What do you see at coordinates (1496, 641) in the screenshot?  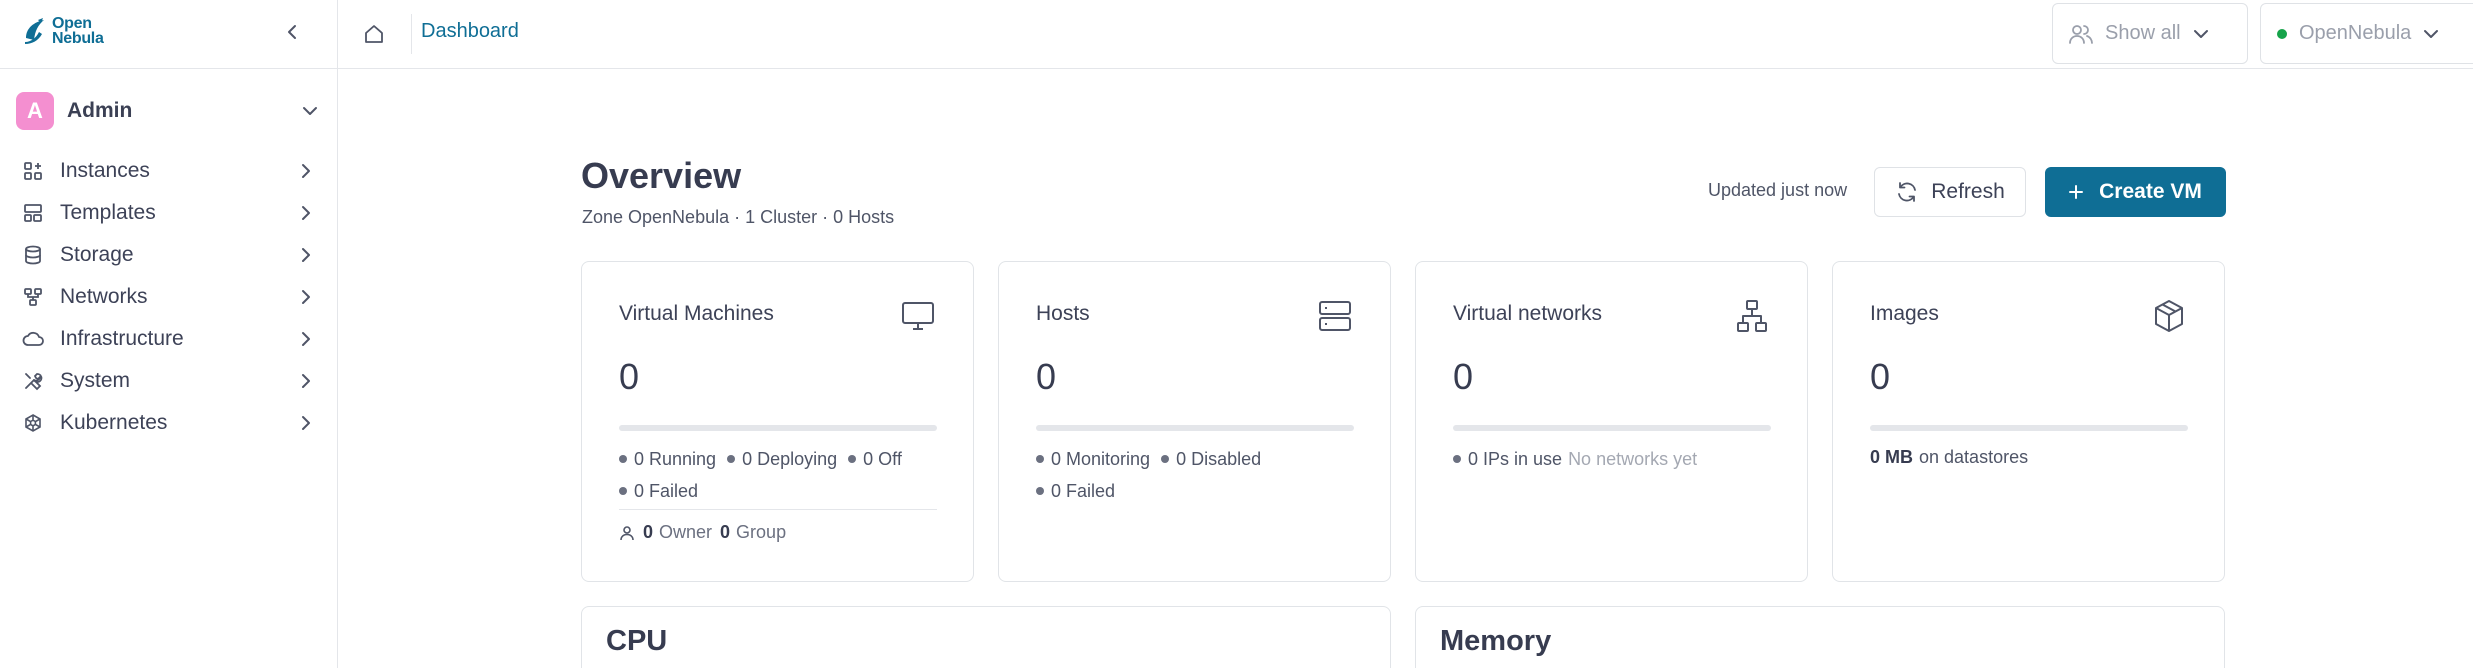 I see `panel-title: Memory` at bounding box center [1496, 641].